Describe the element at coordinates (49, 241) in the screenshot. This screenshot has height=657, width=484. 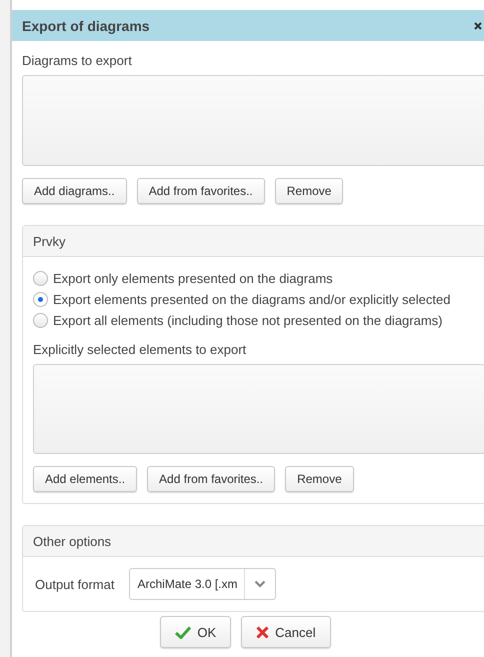
I see `panel-title: Prvky` at that location.